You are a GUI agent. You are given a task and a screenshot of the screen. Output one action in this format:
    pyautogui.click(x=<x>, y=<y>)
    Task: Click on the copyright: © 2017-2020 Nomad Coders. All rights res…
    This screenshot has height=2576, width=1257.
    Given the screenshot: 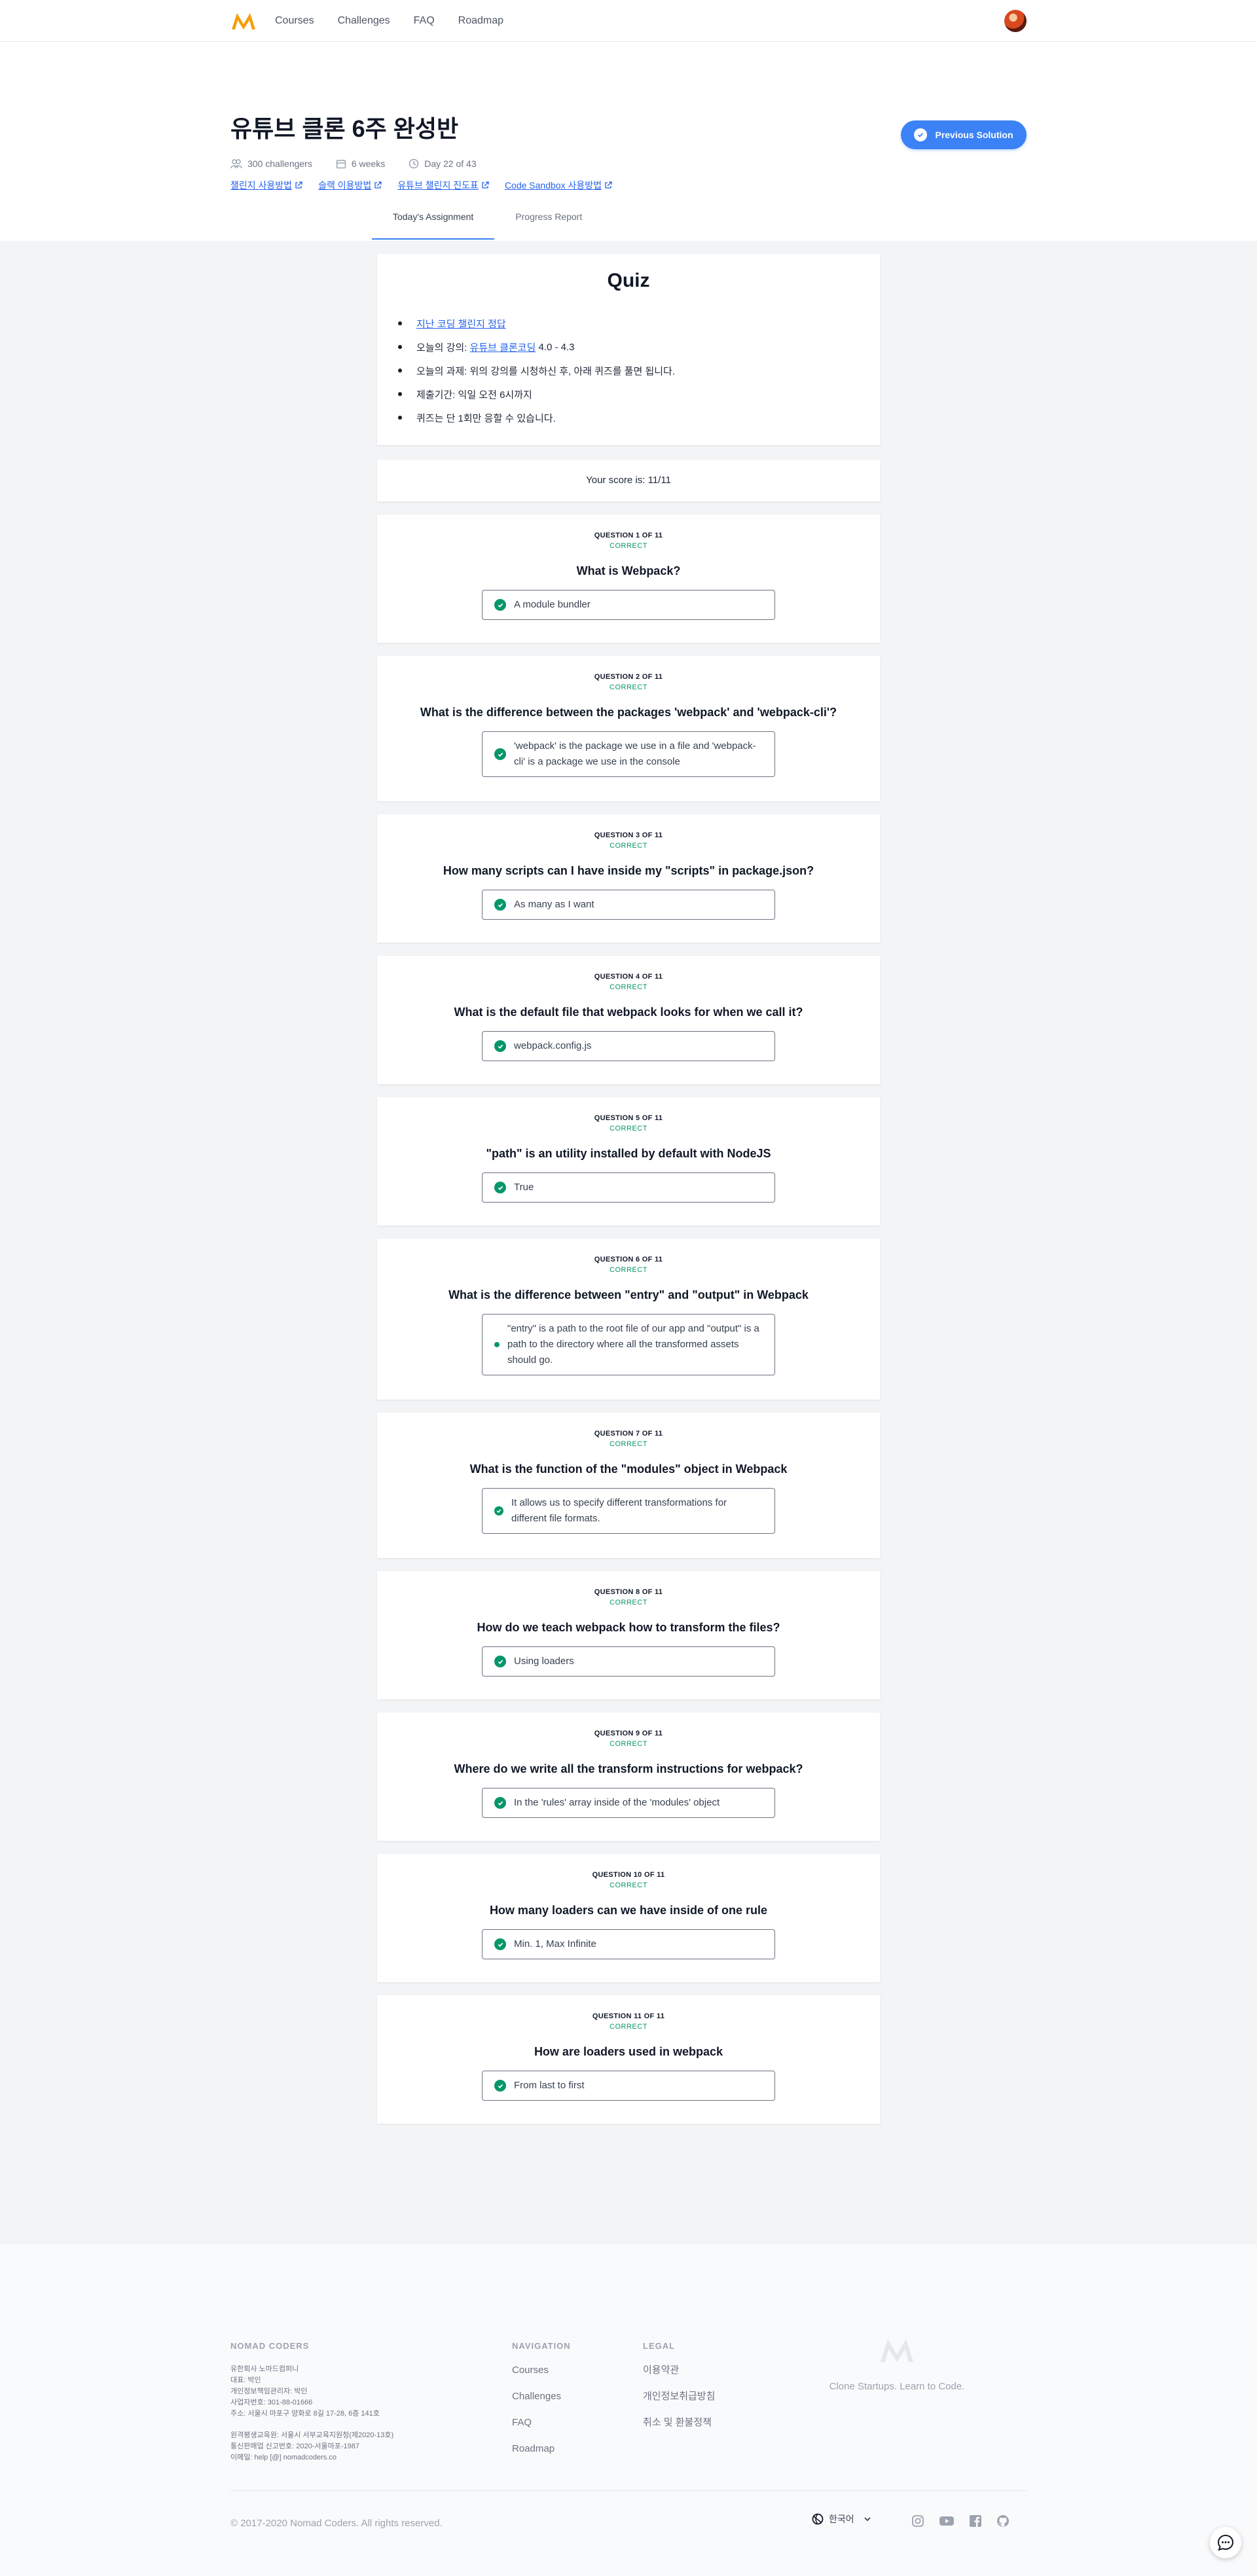 What is the action you would take?
    pyautogui.click(x=336, y=2523)
    